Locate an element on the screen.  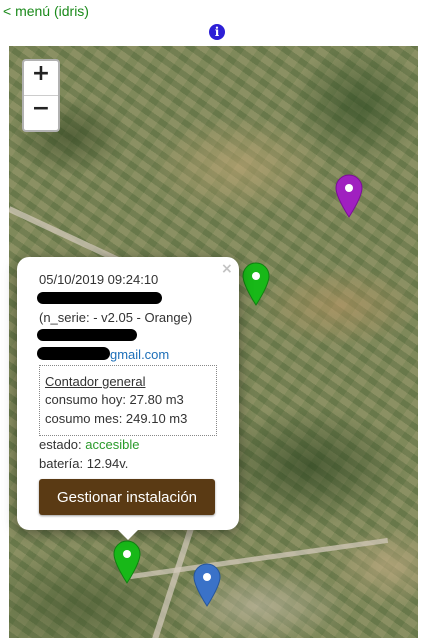
marker-green-top is located at coordinates (256, 284).